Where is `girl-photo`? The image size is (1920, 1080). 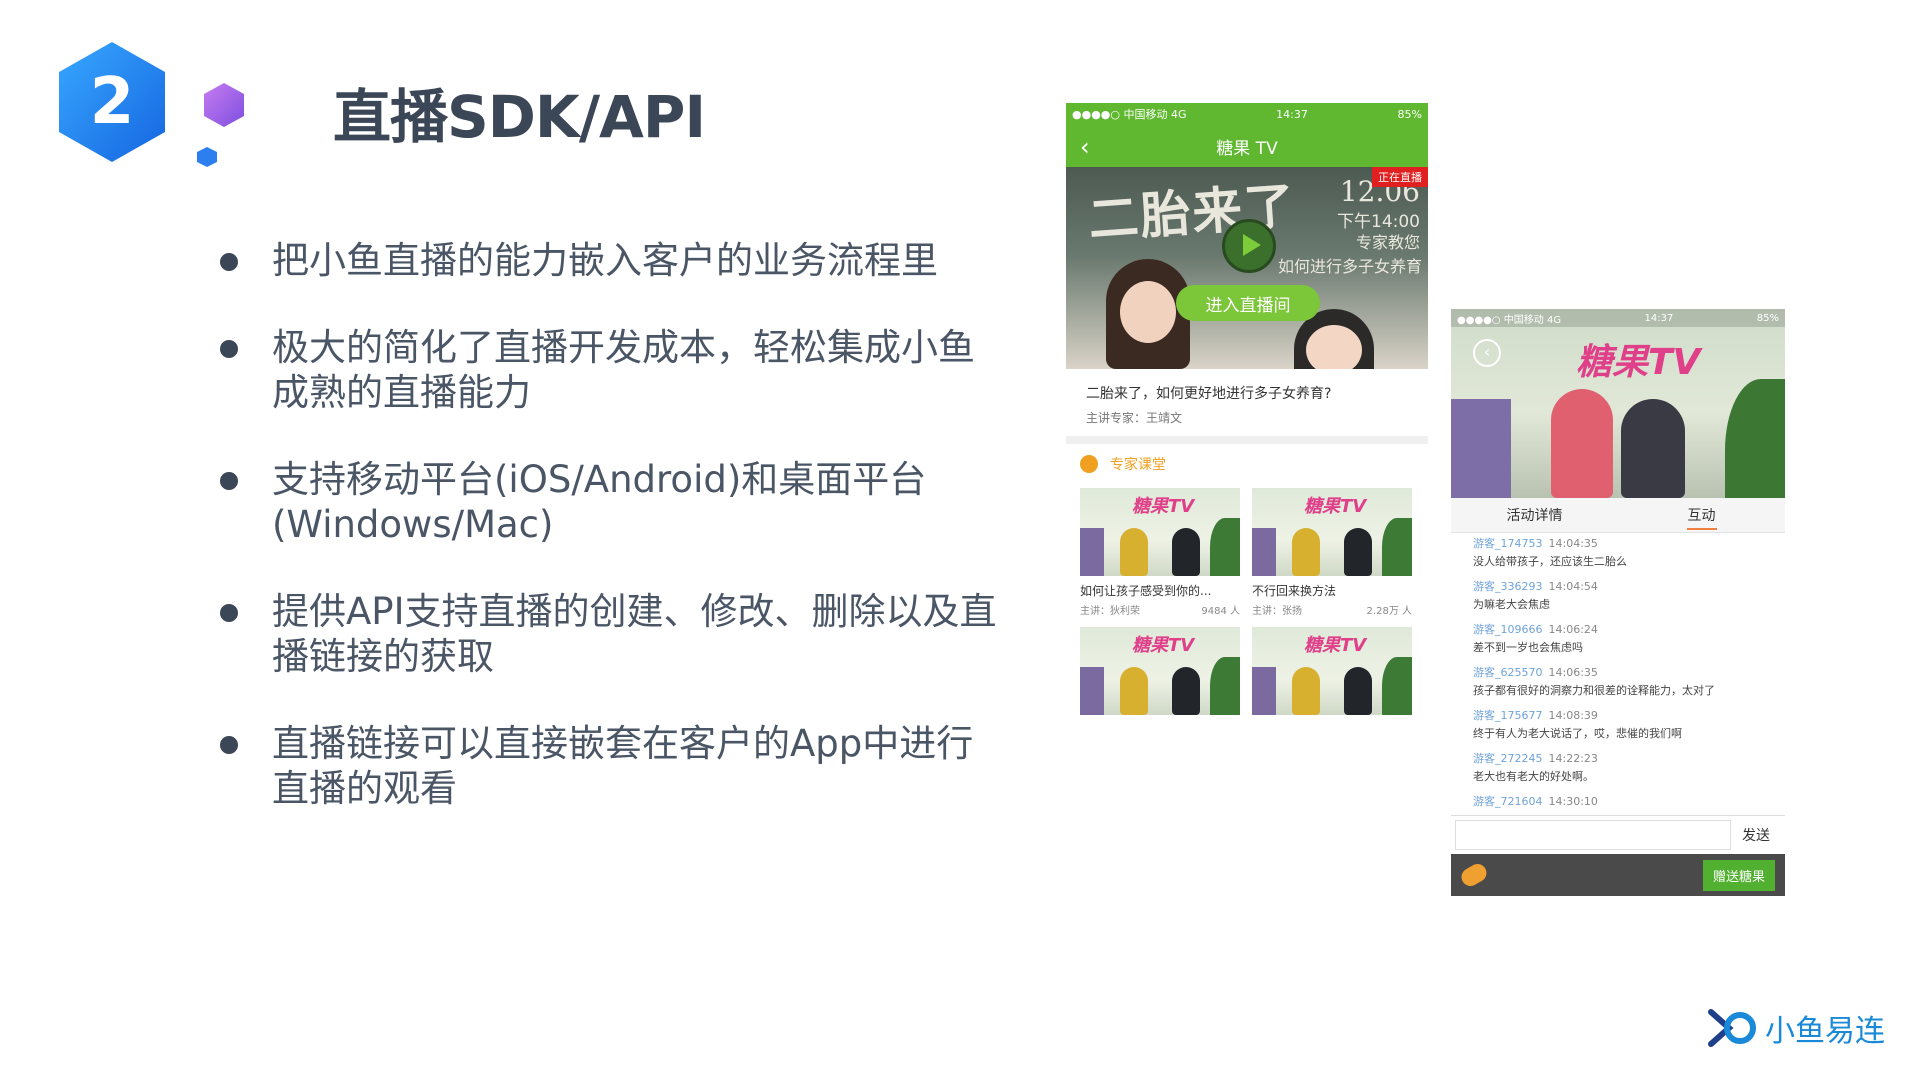 girl-photo is located at coordinates (1148, 314).